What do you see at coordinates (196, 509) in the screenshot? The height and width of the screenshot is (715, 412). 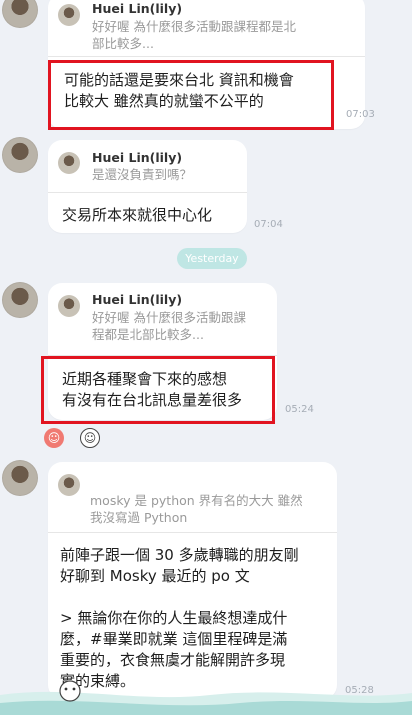 I see `reply-quoted-text: mosky 是 python 界有名的大大 雖然 我沒寫過 Python` at bounding box center [196, 509].